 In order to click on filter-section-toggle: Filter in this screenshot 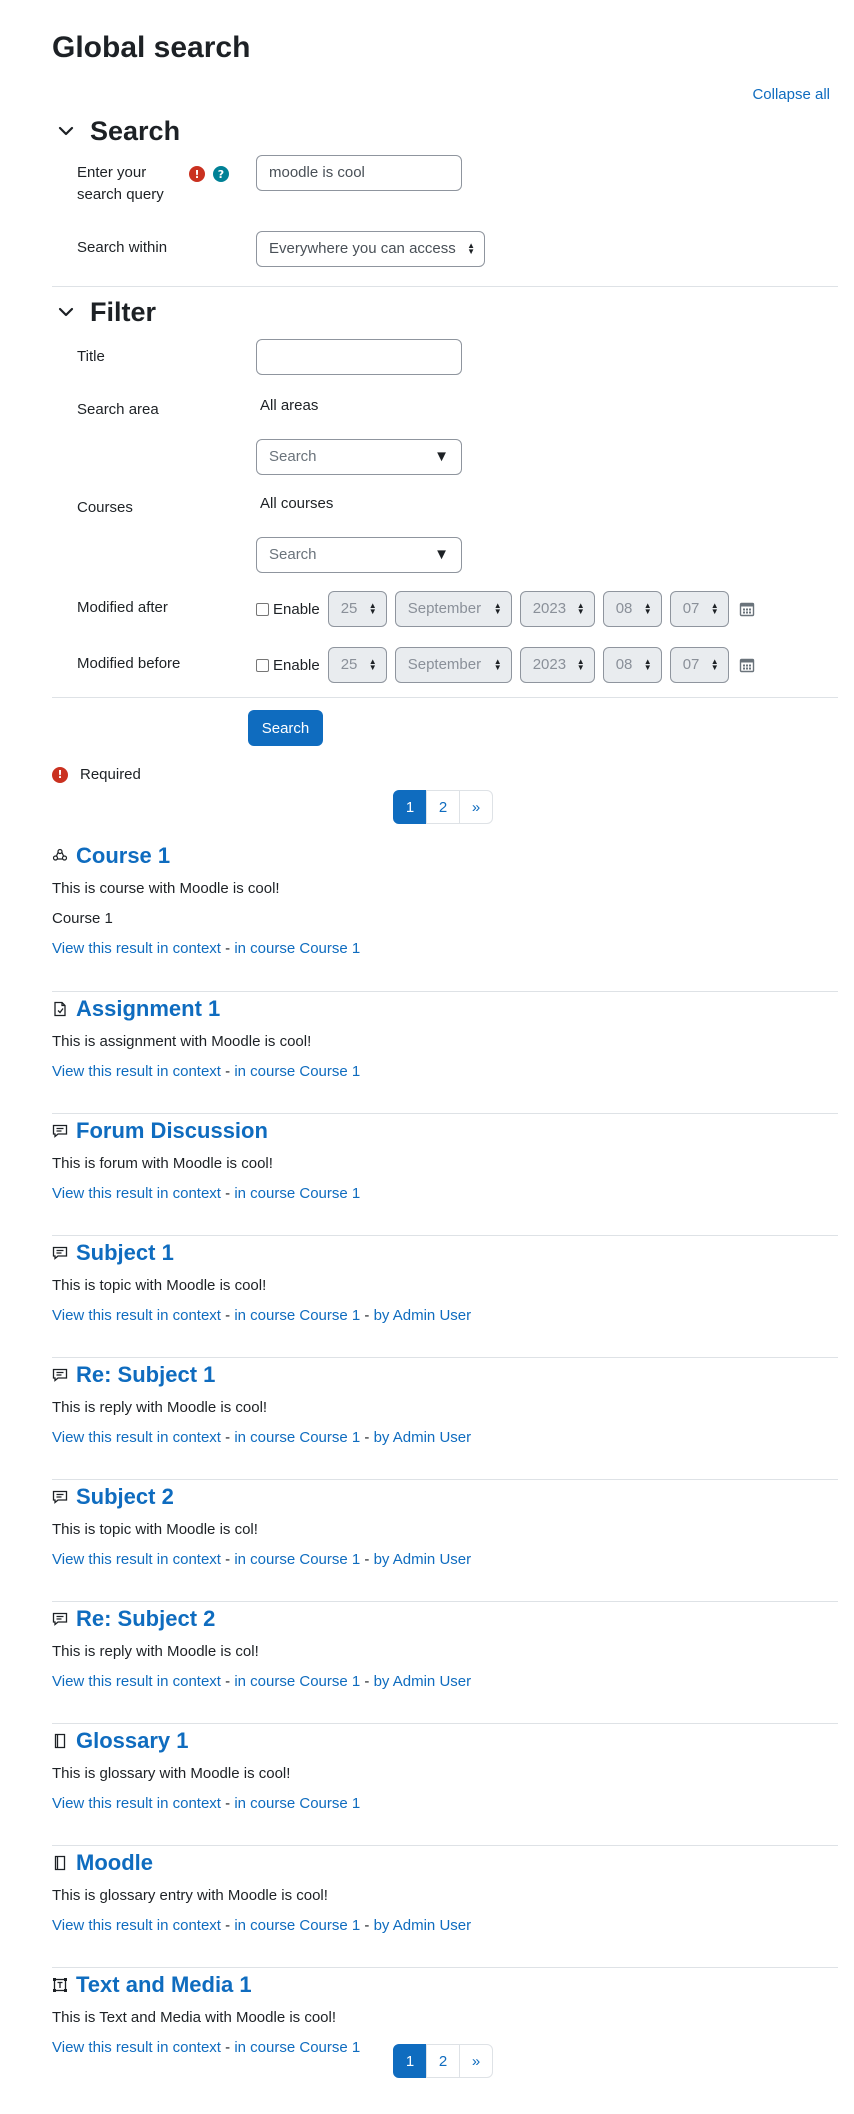, I will do `click(106, 312)`.